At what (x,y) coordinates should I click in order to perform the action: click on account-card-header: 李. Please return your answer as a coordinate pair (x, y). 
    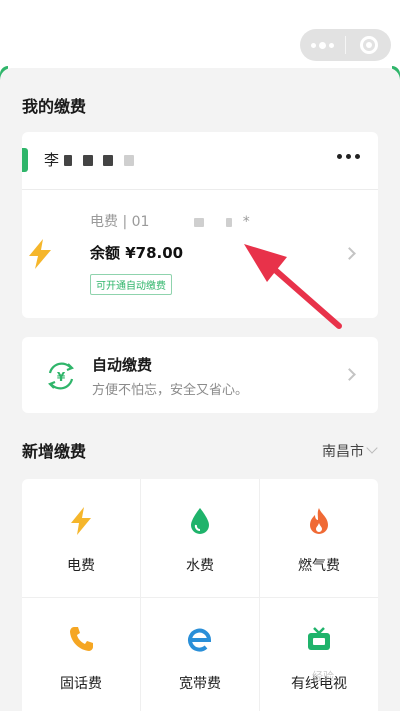
    Looking at the image, I should click on (200, 161).